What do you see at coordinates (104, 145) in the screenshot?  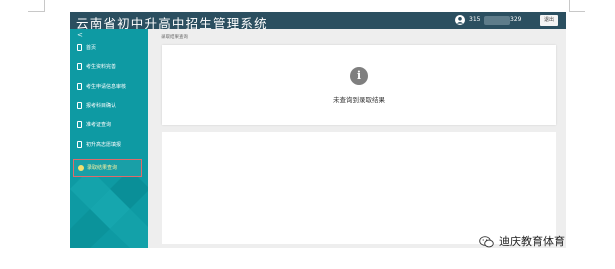 I see `sidebar-item-label: 初升高志愿填报` at bounding box center [104, 145].